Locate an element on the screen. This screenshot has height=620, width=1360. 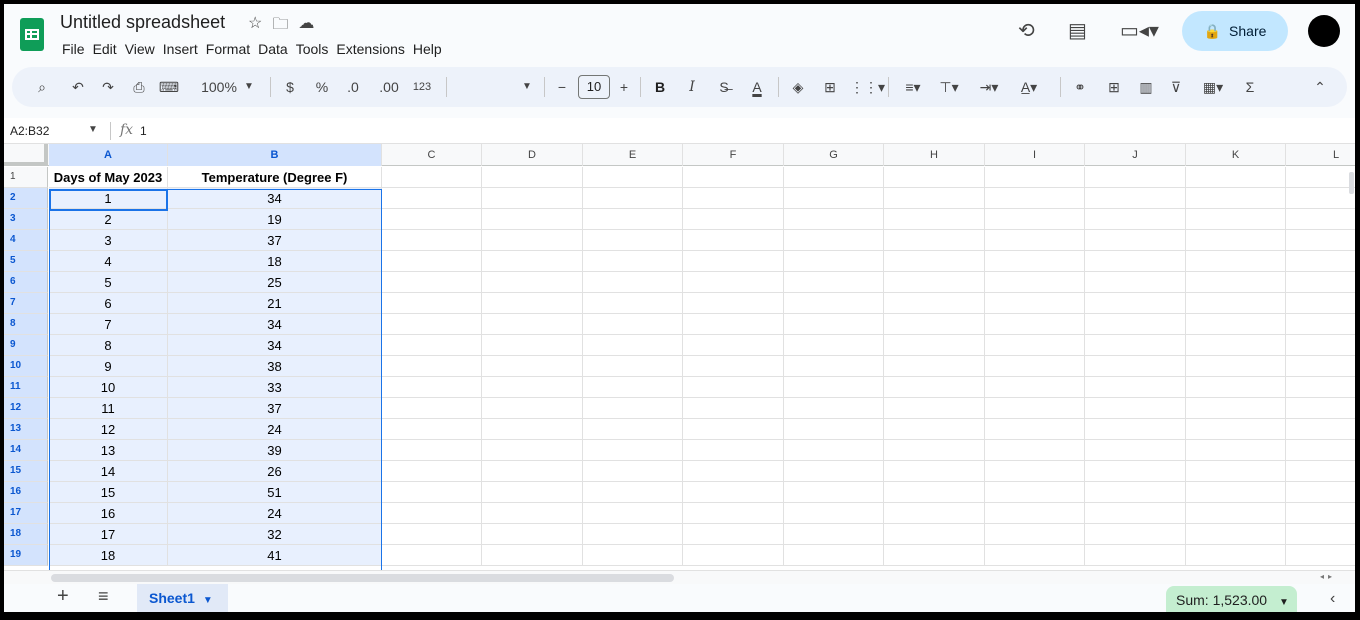
text-rotation-icon: A̲▾ is located at coordinates (1029, 87).